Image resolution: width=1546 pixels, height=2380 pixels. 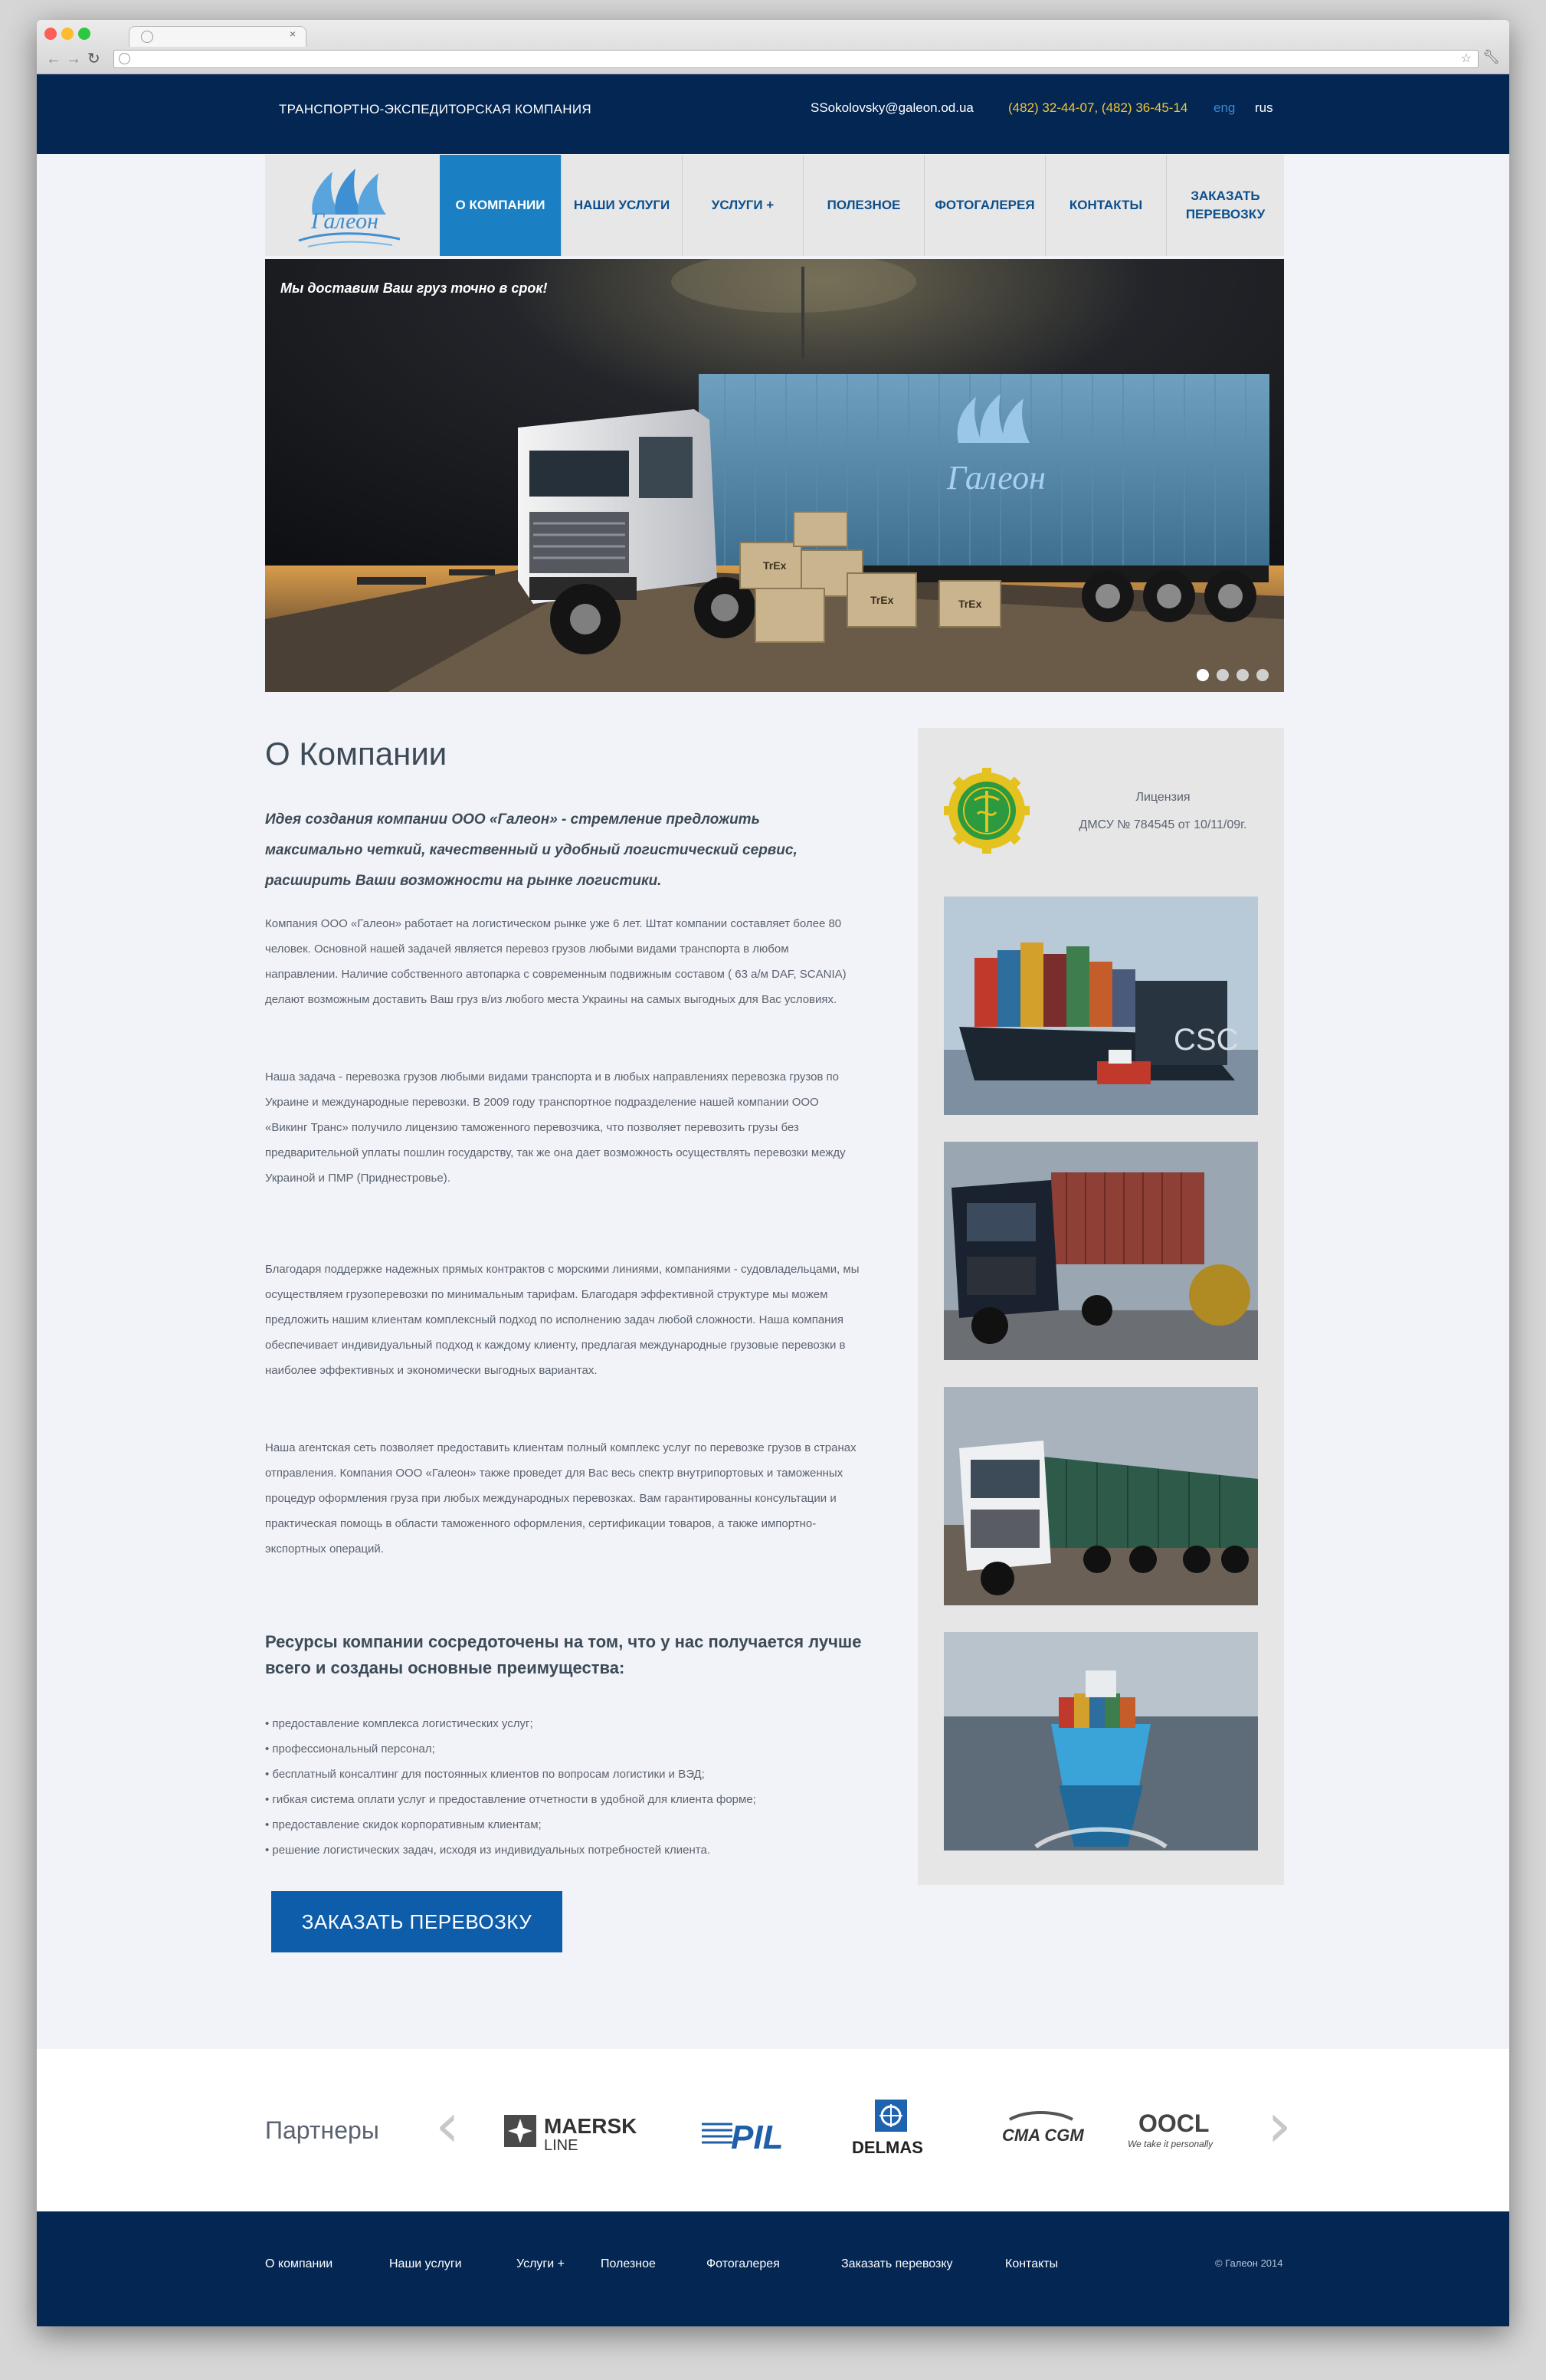 I want to click on partner-logo-pil: PIL, so click(x=747, y=2127).